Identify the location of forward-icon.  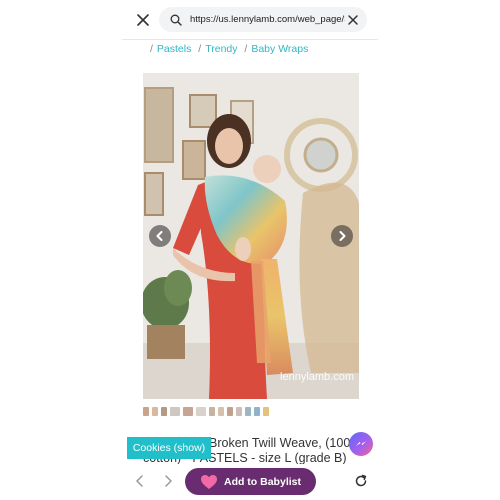
(168, 481).